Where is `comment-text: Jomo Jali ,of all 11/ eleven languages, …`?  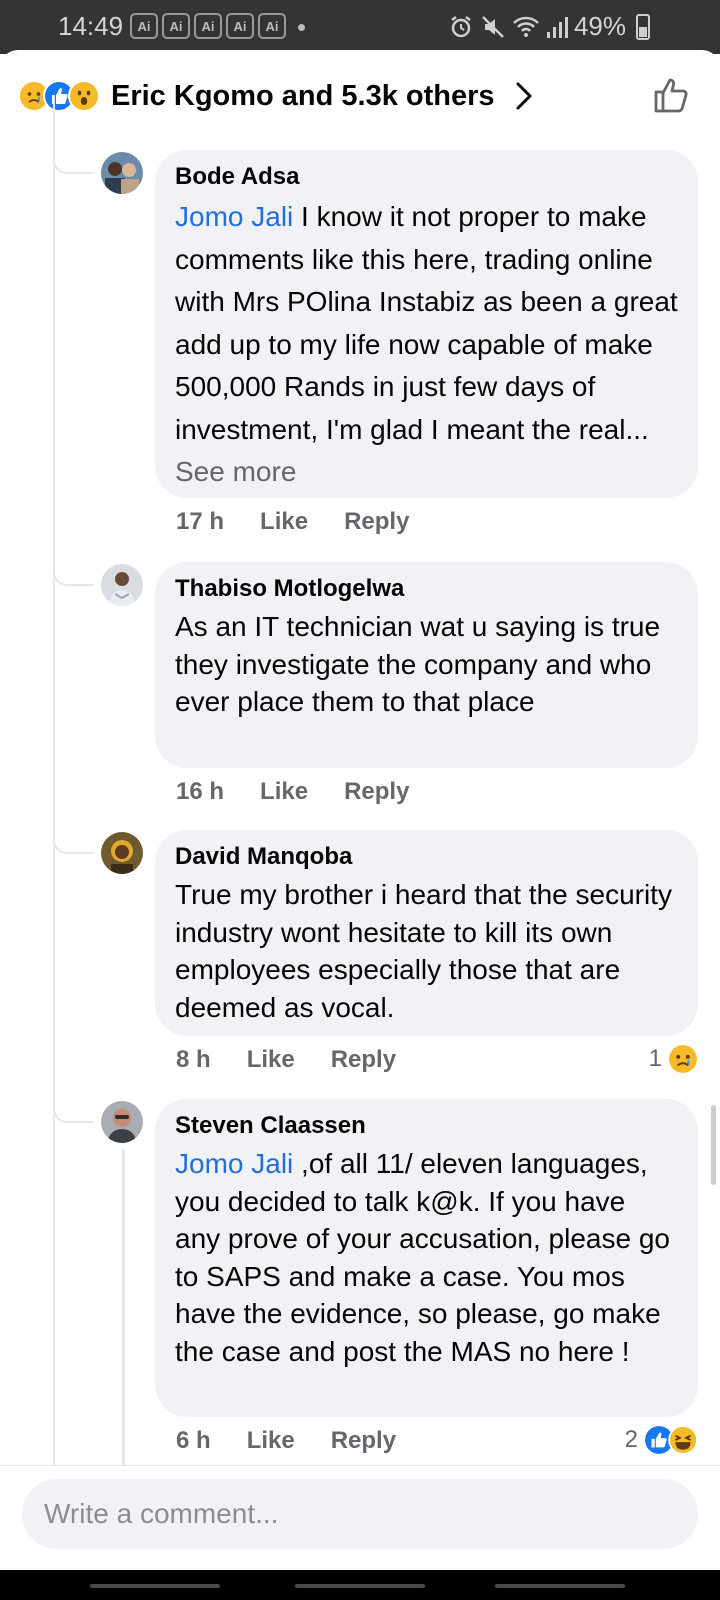 comment-text: Jomo Jali ,of all 11/ eleven languages, … is located at coordinates (422, 1257).